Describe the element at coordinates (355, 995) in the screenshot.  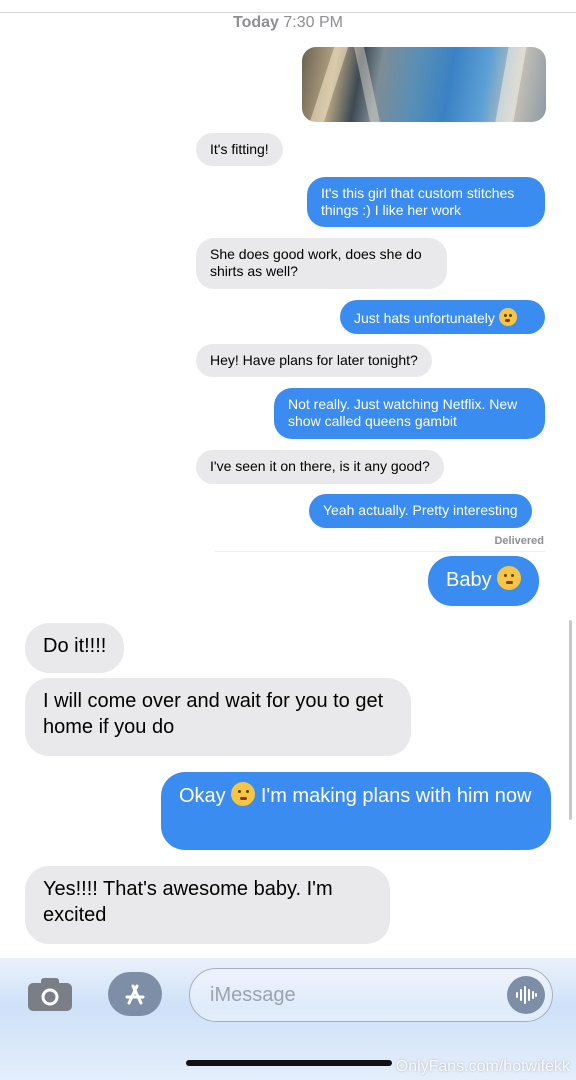
I see `message-input` at that location.